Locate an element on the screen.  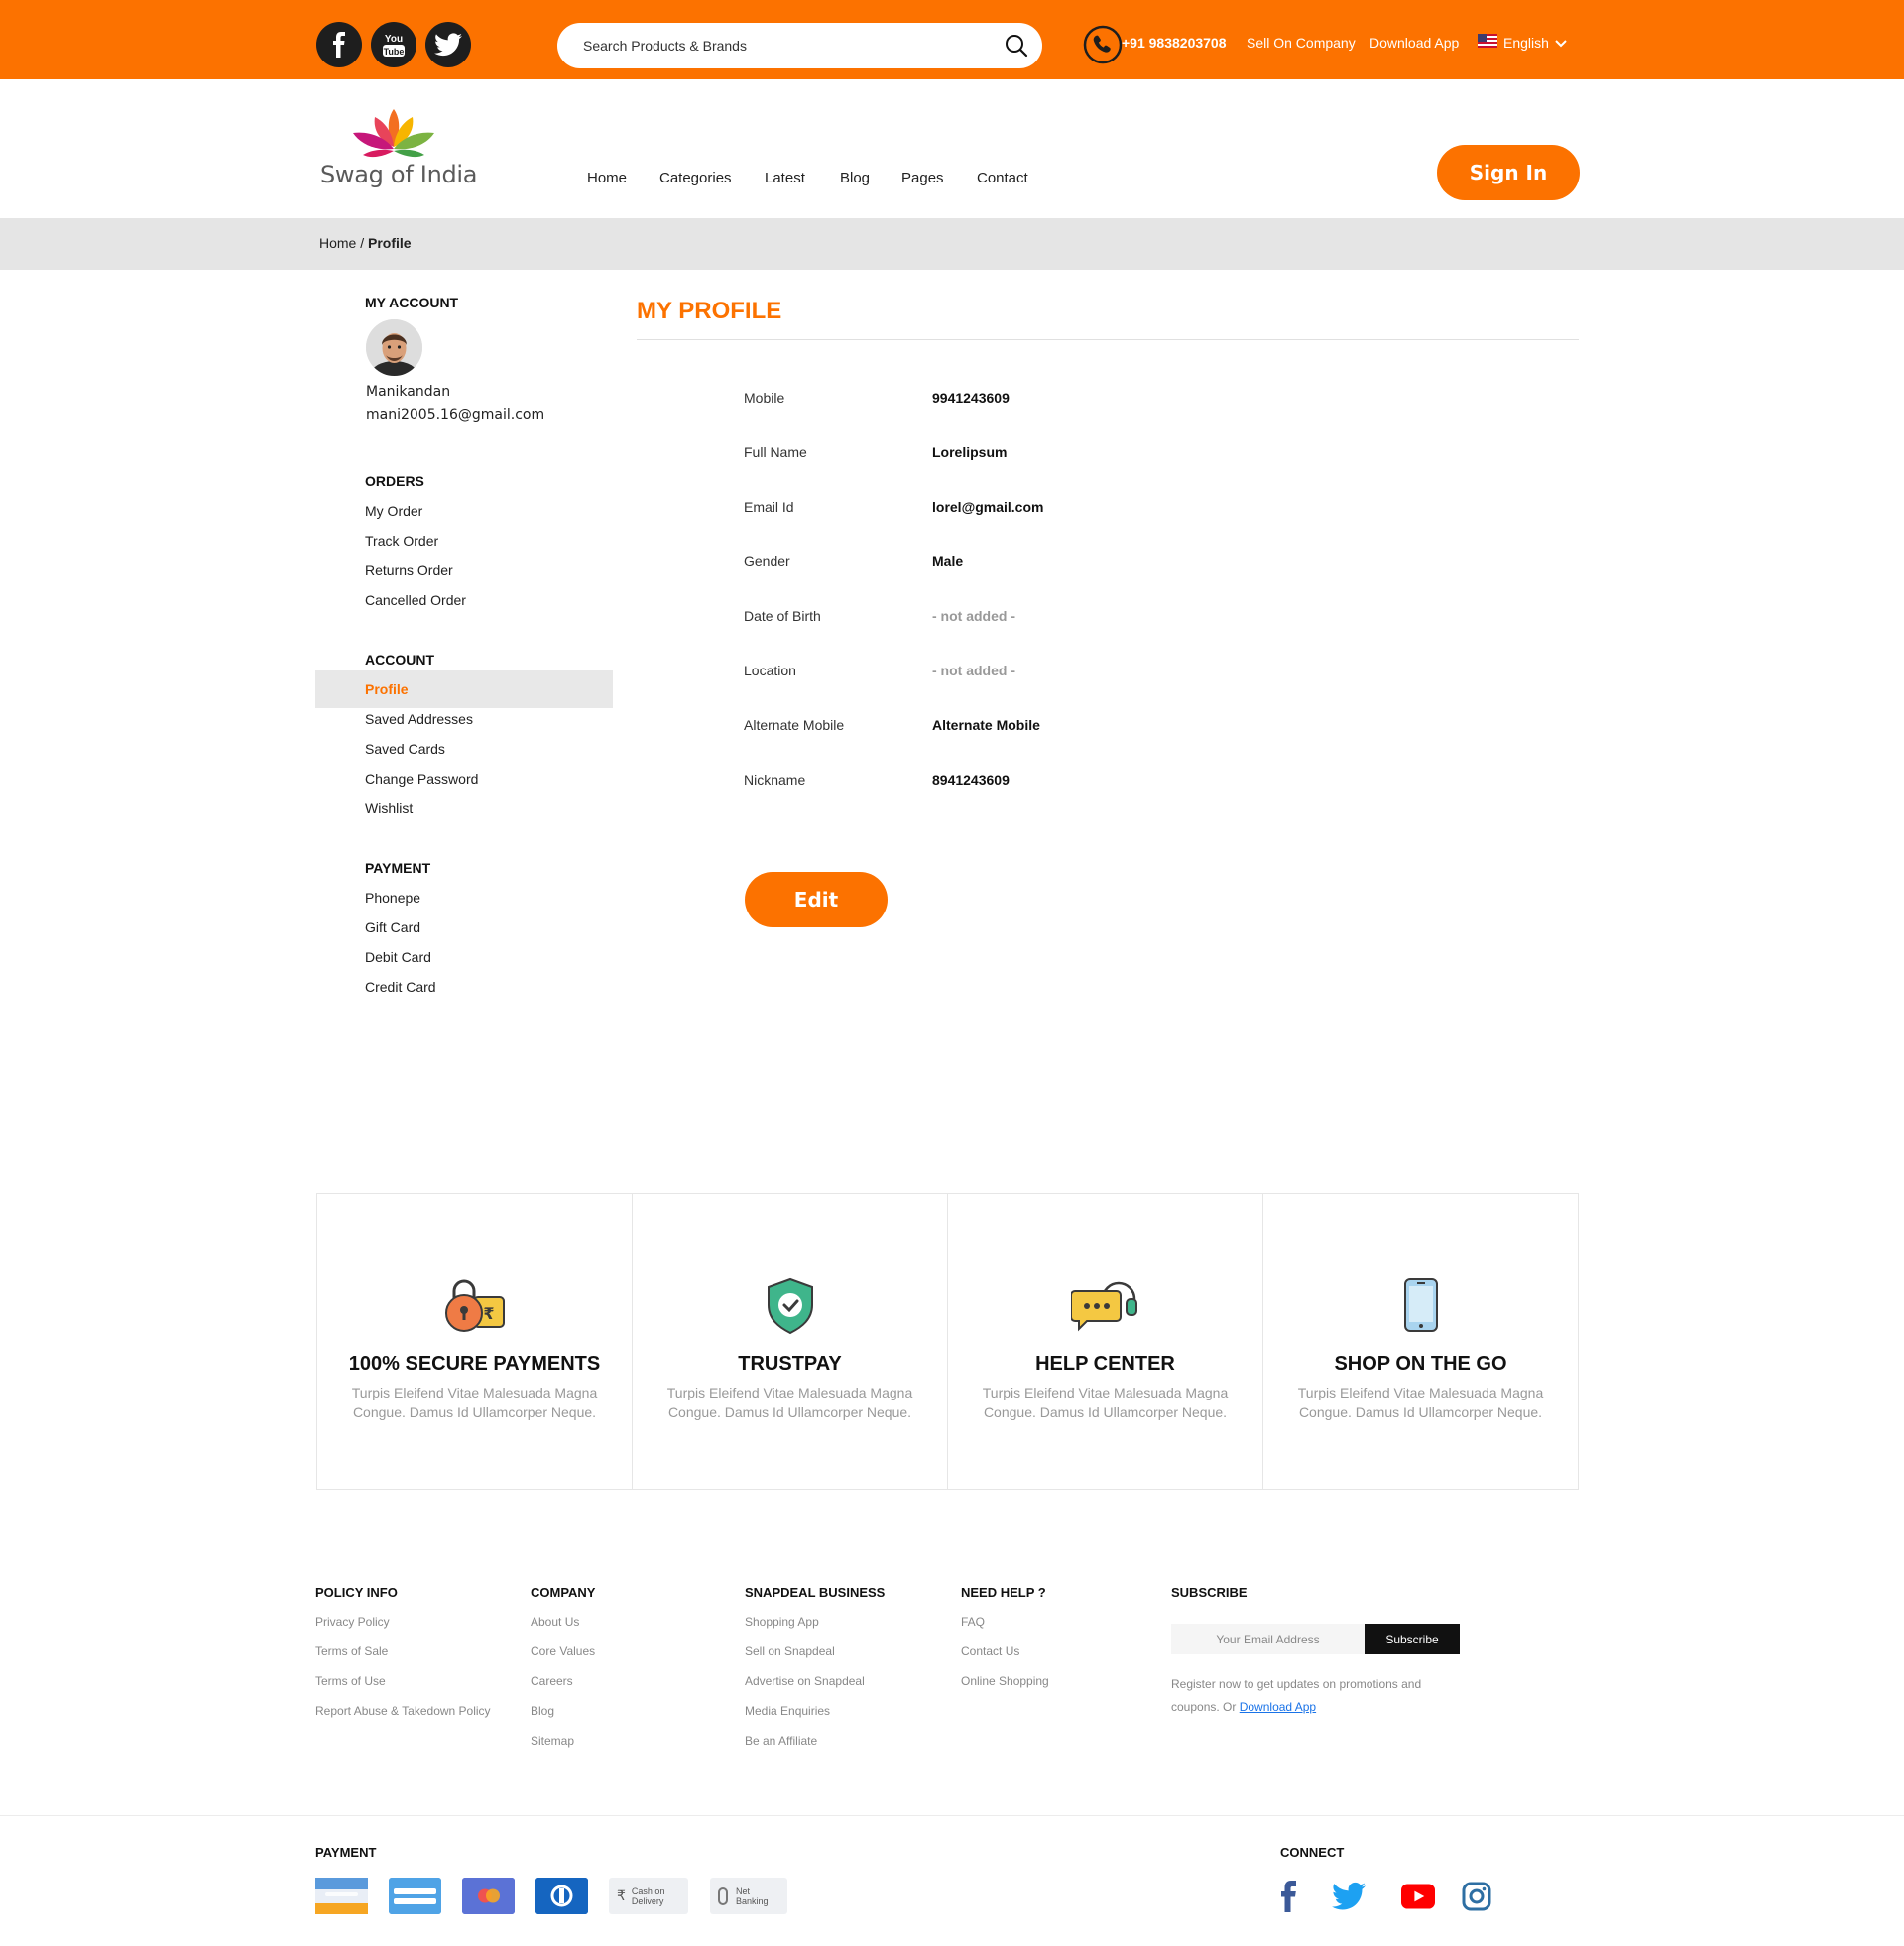
footer-link: Careers is located at coordinates (552, 1681).